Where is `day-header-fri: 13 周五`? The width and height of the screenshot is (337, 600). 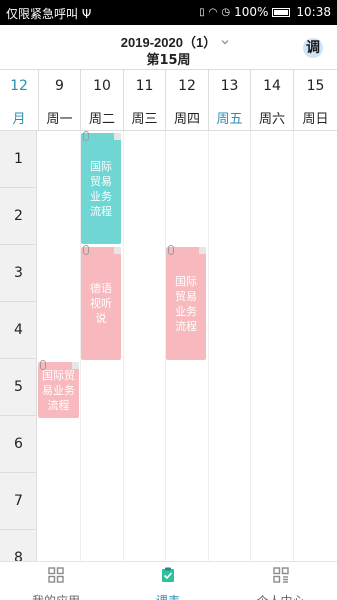
day-header-fri: 13 周五 is located at coordinates (229, 100).